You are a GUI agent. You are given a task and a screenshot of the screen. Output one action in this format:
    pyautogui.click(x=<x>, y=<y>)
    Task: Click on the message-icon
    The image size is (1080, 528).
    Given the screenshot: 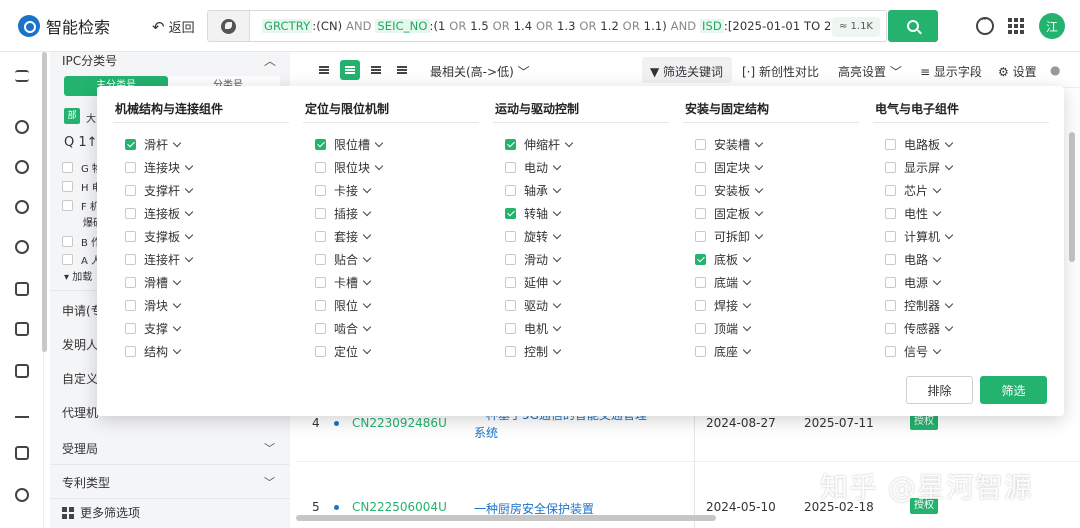 What is the action you would take?
    pyautogui.click(x=985, y=25)
    